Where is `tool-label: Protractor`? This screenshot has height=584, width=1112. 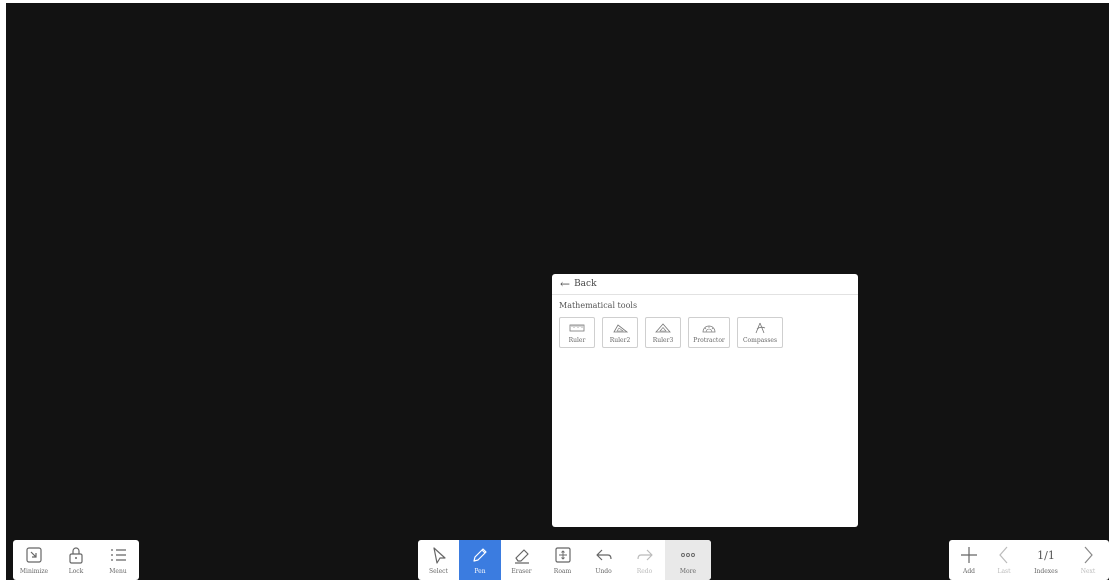
tool-label: Protractor is located at coordinates (709, 340).